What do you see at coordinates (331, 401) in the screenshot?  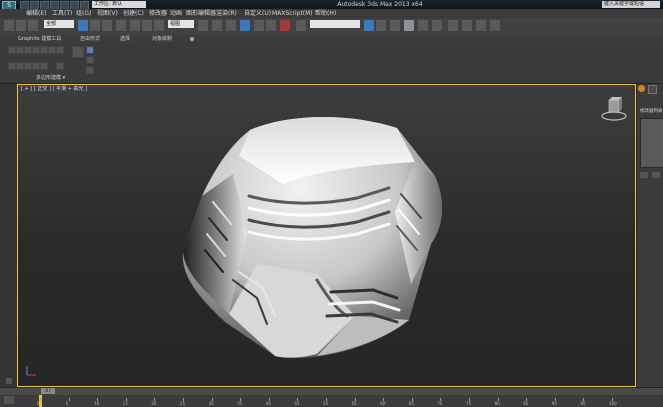 I see `track-bar` at bounding box center [331, 401].